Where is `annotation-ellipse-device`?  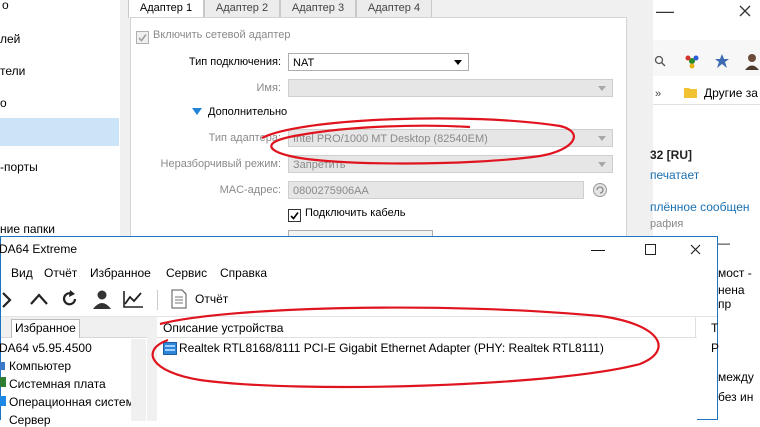
annotation-ellipse-device is located at coordinates (405, 347).